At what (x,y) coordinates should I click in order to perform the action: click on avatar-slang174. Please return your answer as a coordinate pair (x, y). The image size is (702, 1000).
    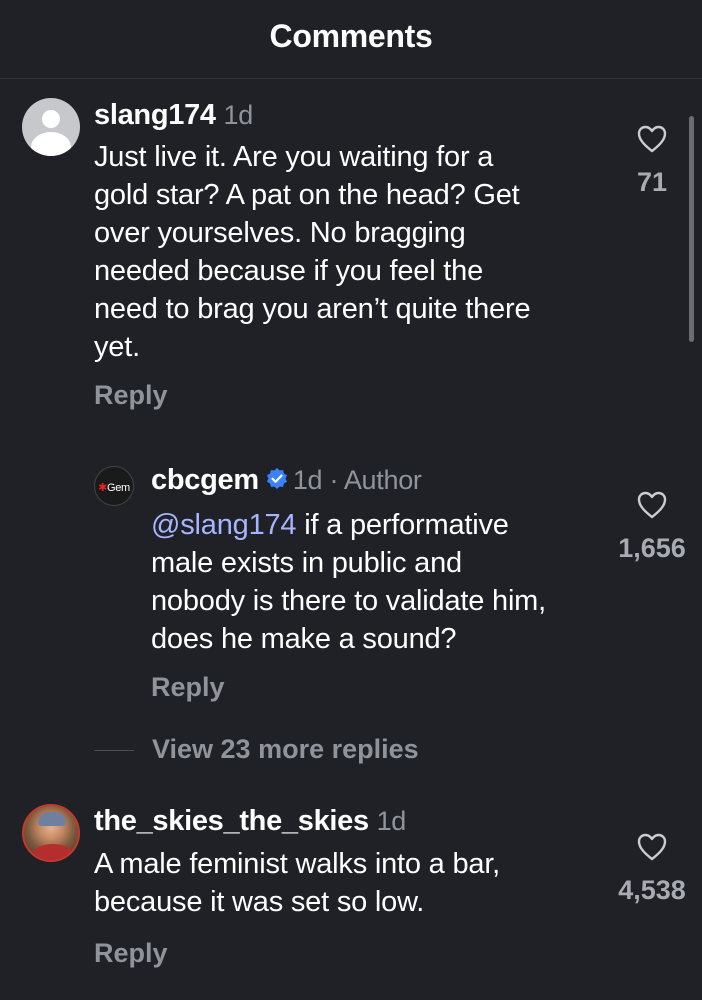
    Looking at the image, I should click on (51, 127).